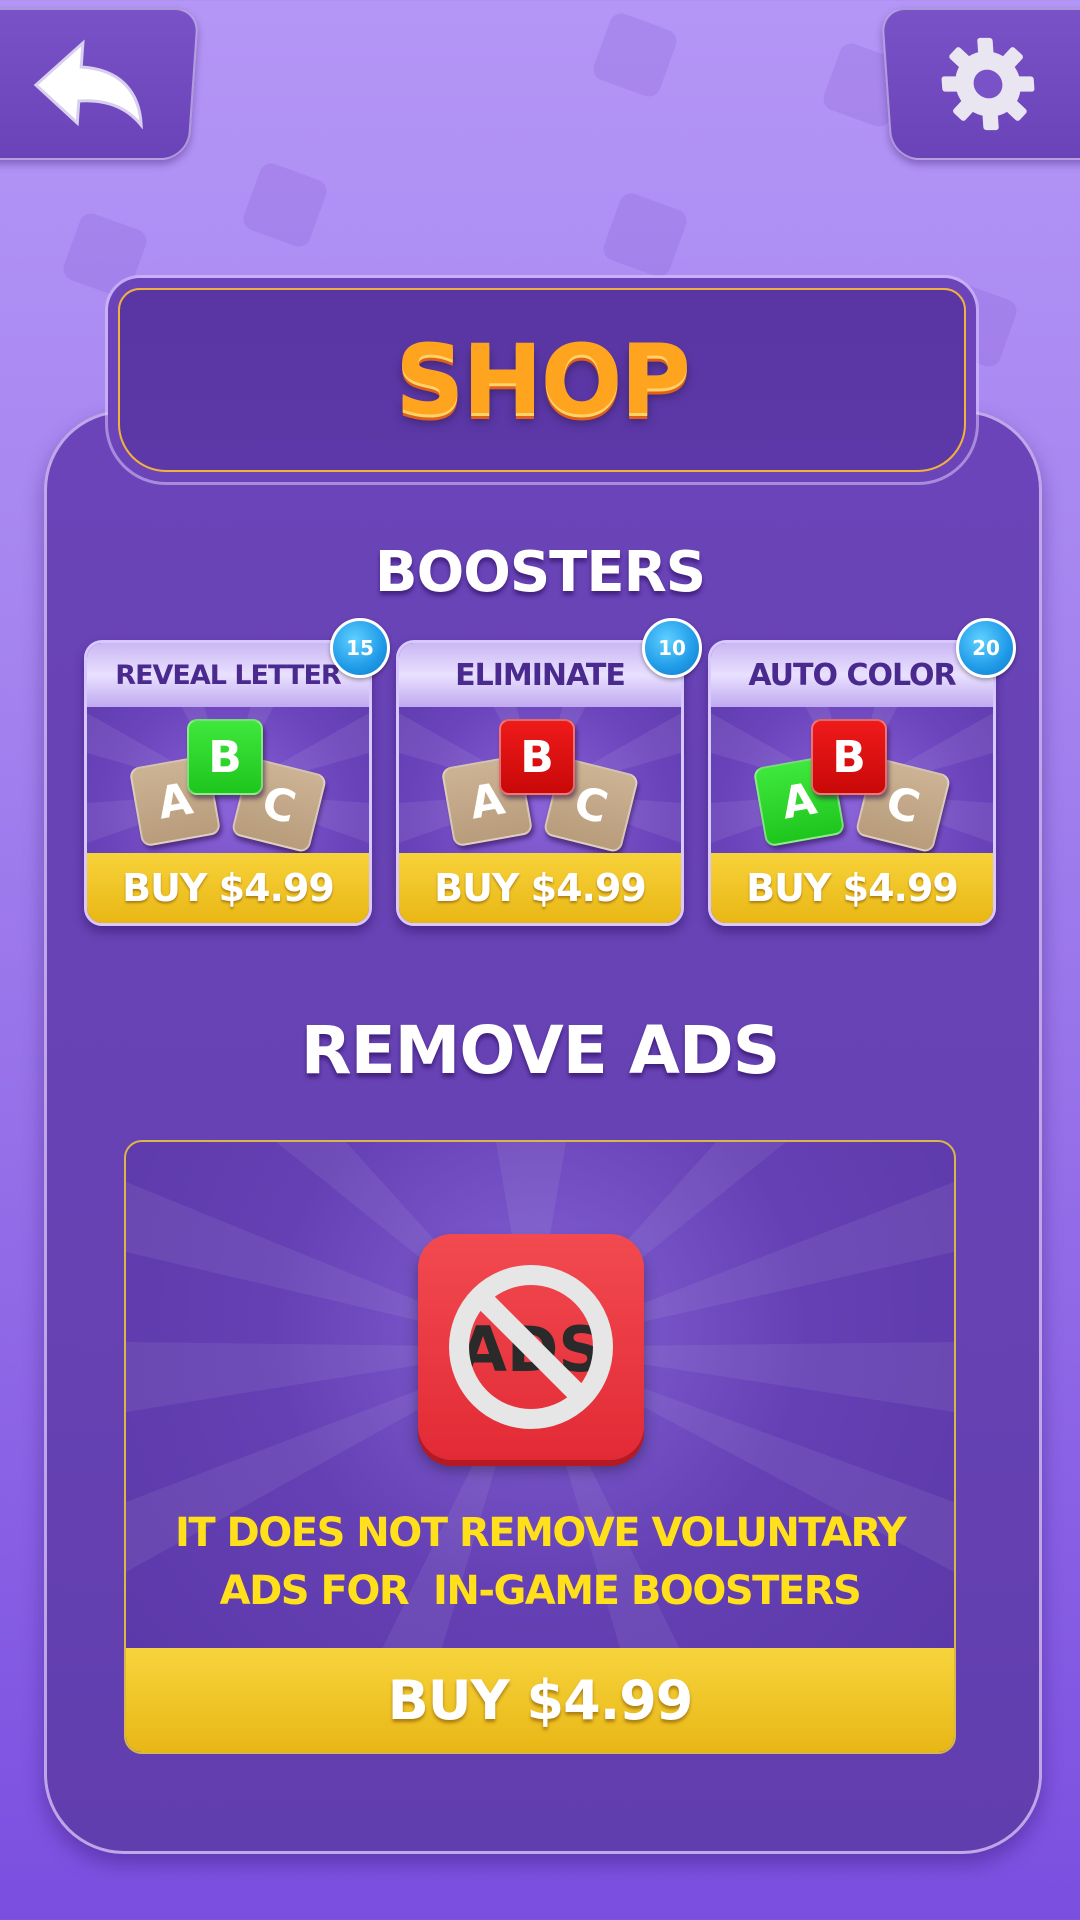 This screenshot has width=1080, height=1920. What do you see at coordinates (88, 84) in the screenshot?
I see `back-arrow-icon` at bounding box center [88, 84].